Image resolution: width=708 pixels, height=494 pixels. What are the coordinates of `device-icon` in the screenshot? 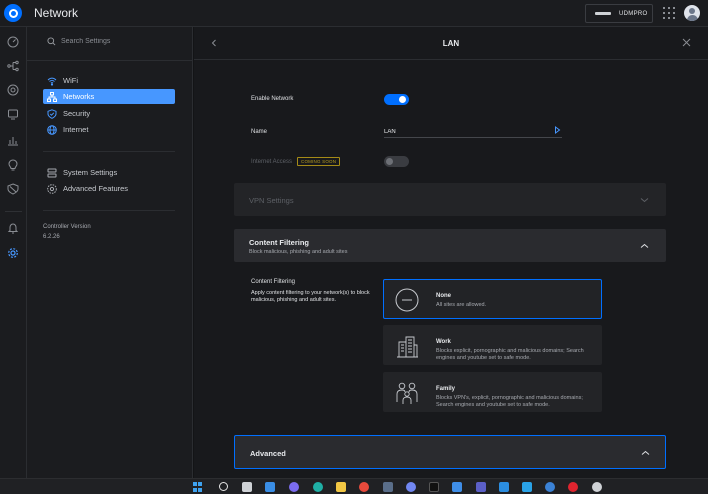 It's located at (603, 13).